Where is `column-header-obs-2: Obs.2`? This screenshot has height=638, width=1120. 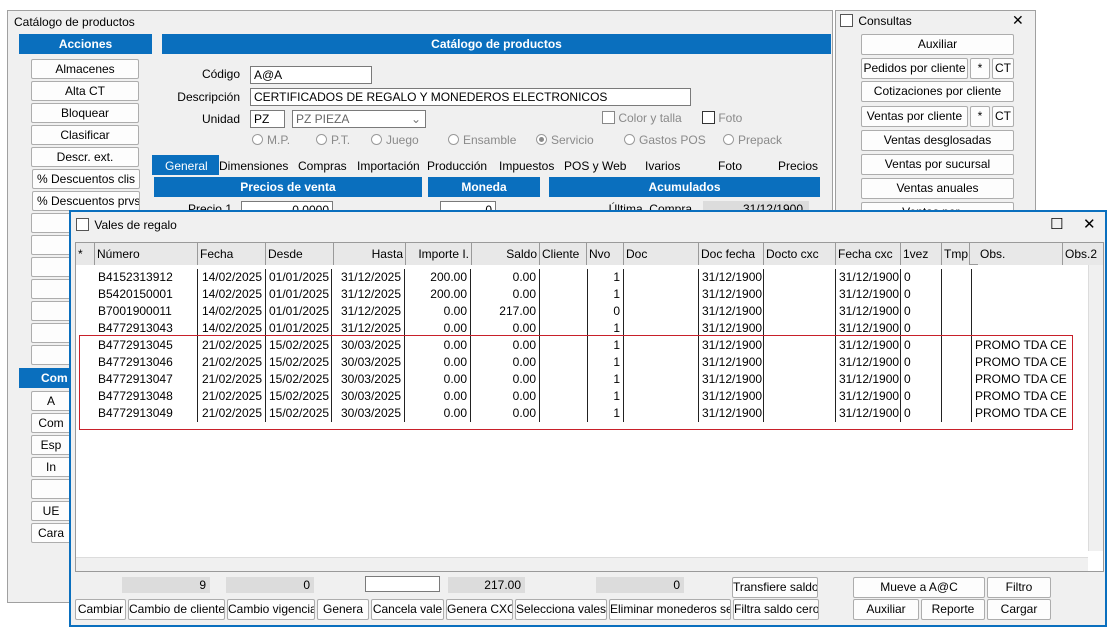
column-header-obs-2: Obs.2 is located at coordinates (1083, 254).